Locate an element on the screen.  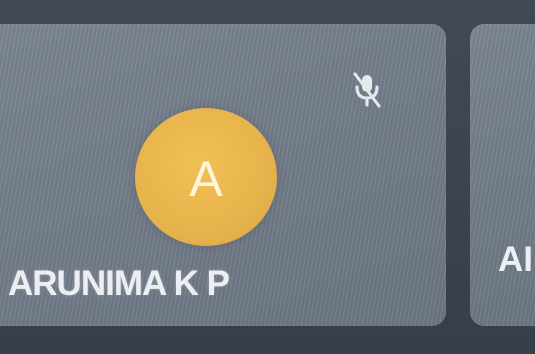
avatar-initial: A is located at coordinates (206, 179).